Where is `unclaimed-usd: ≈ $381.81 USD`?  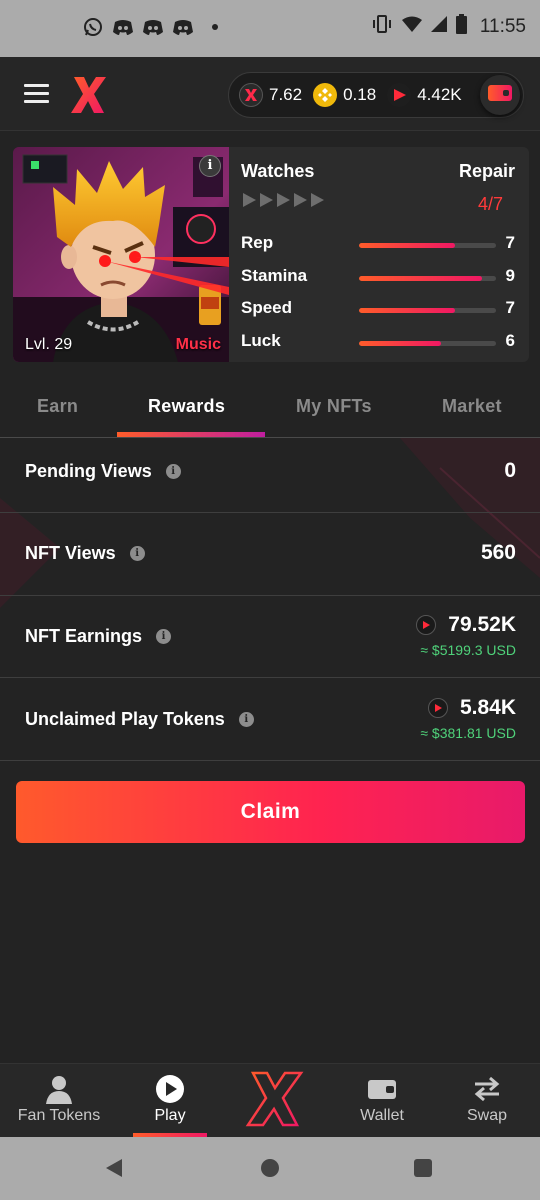
unclaimed-usd: ≈ $381.81 USD is located at coordinates (468, 733).